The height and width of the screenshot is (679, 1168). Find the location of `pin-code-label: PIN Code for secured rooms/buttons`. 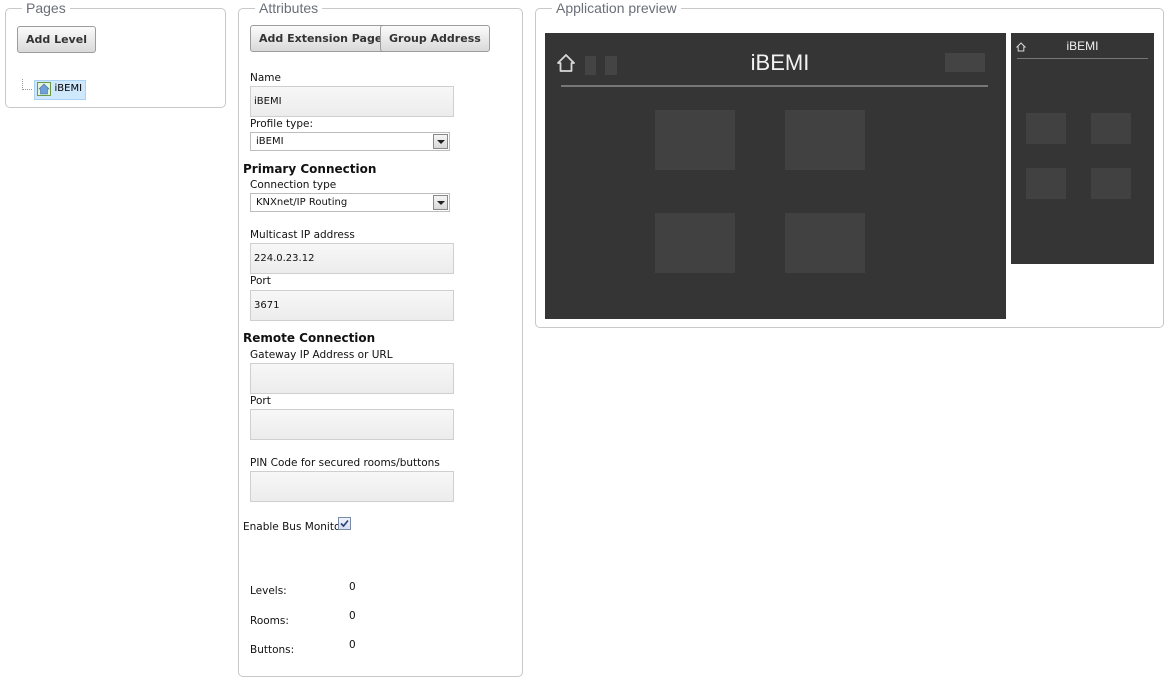

pin-code-label: PIN Code for secured rooms/buttons is located at coordinates (345, 463).